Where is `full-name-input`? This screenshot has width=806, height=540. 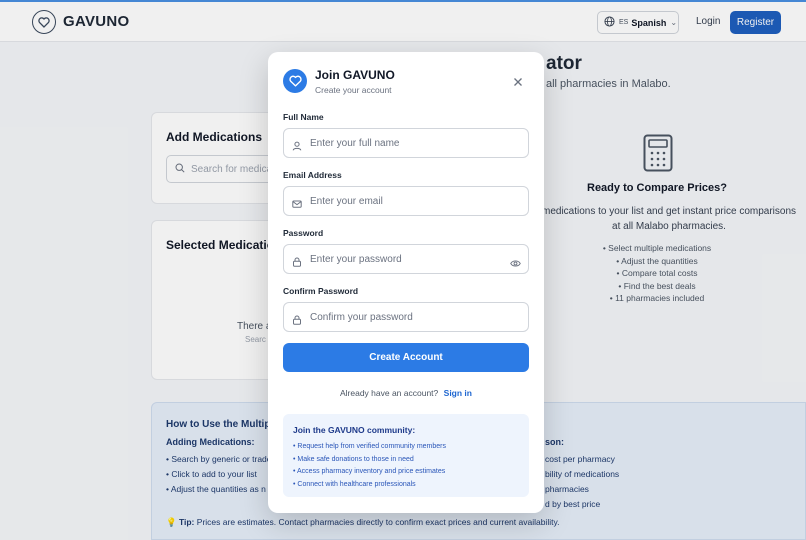
full-name-input is located at coordinates (405, 143).